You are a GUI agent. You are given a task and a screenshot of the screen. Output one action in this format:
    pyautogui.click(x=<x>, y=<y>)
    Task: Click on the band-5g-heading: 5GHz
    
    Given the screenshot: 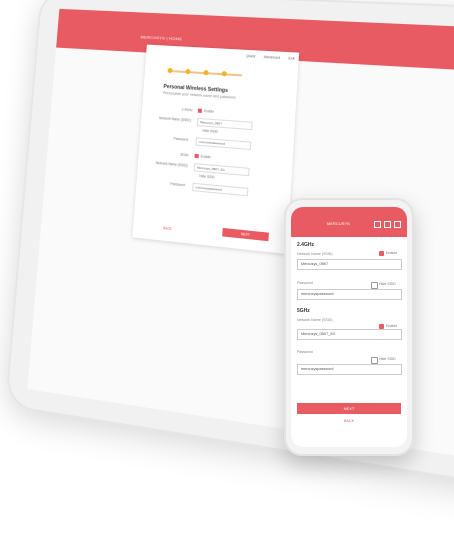 What is the action you would take?
    pyautogui.click(x=303, y=311)
    